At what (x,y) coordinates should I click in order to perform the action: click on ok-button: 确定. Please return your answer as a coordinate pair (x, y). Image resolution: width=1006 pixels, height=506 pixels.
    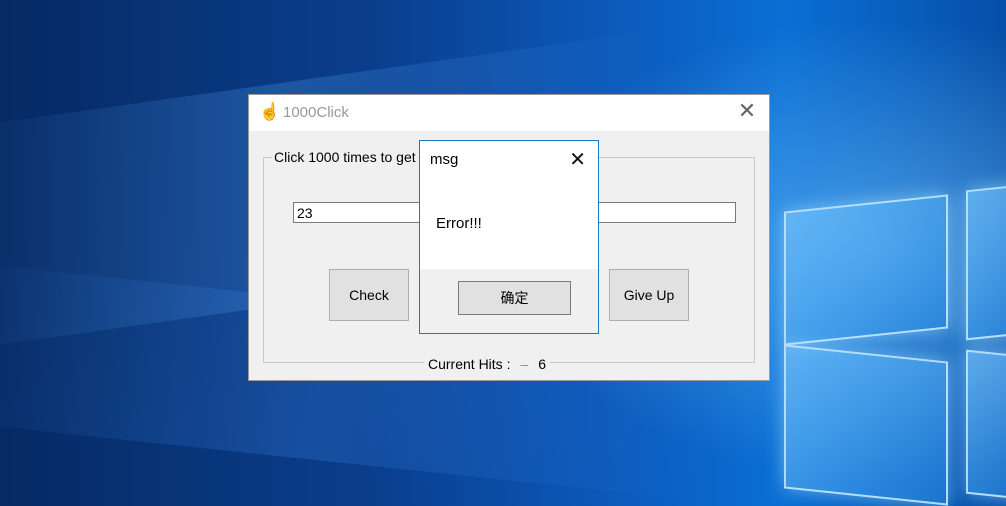
    Looking at the image, I should click on (514, 298).